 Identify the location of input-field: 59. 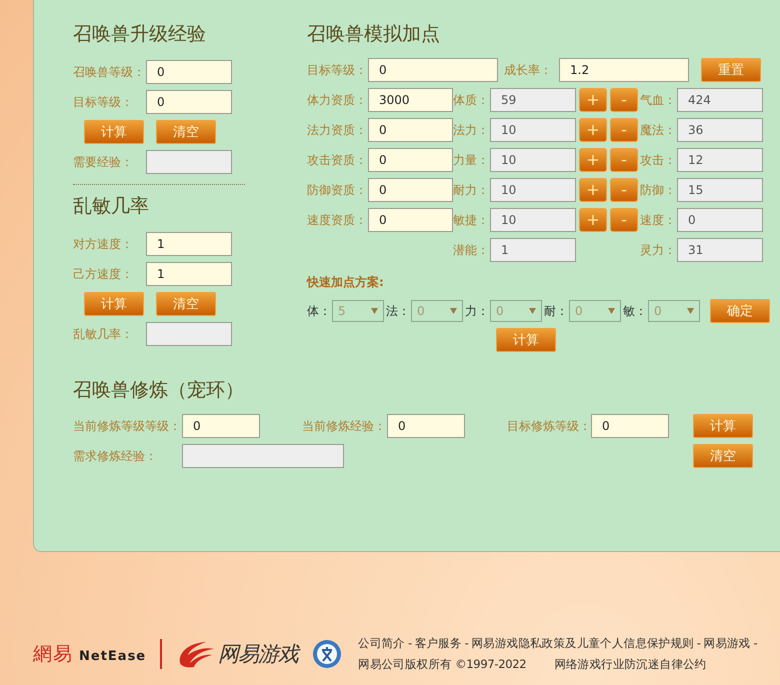
(533, 100).